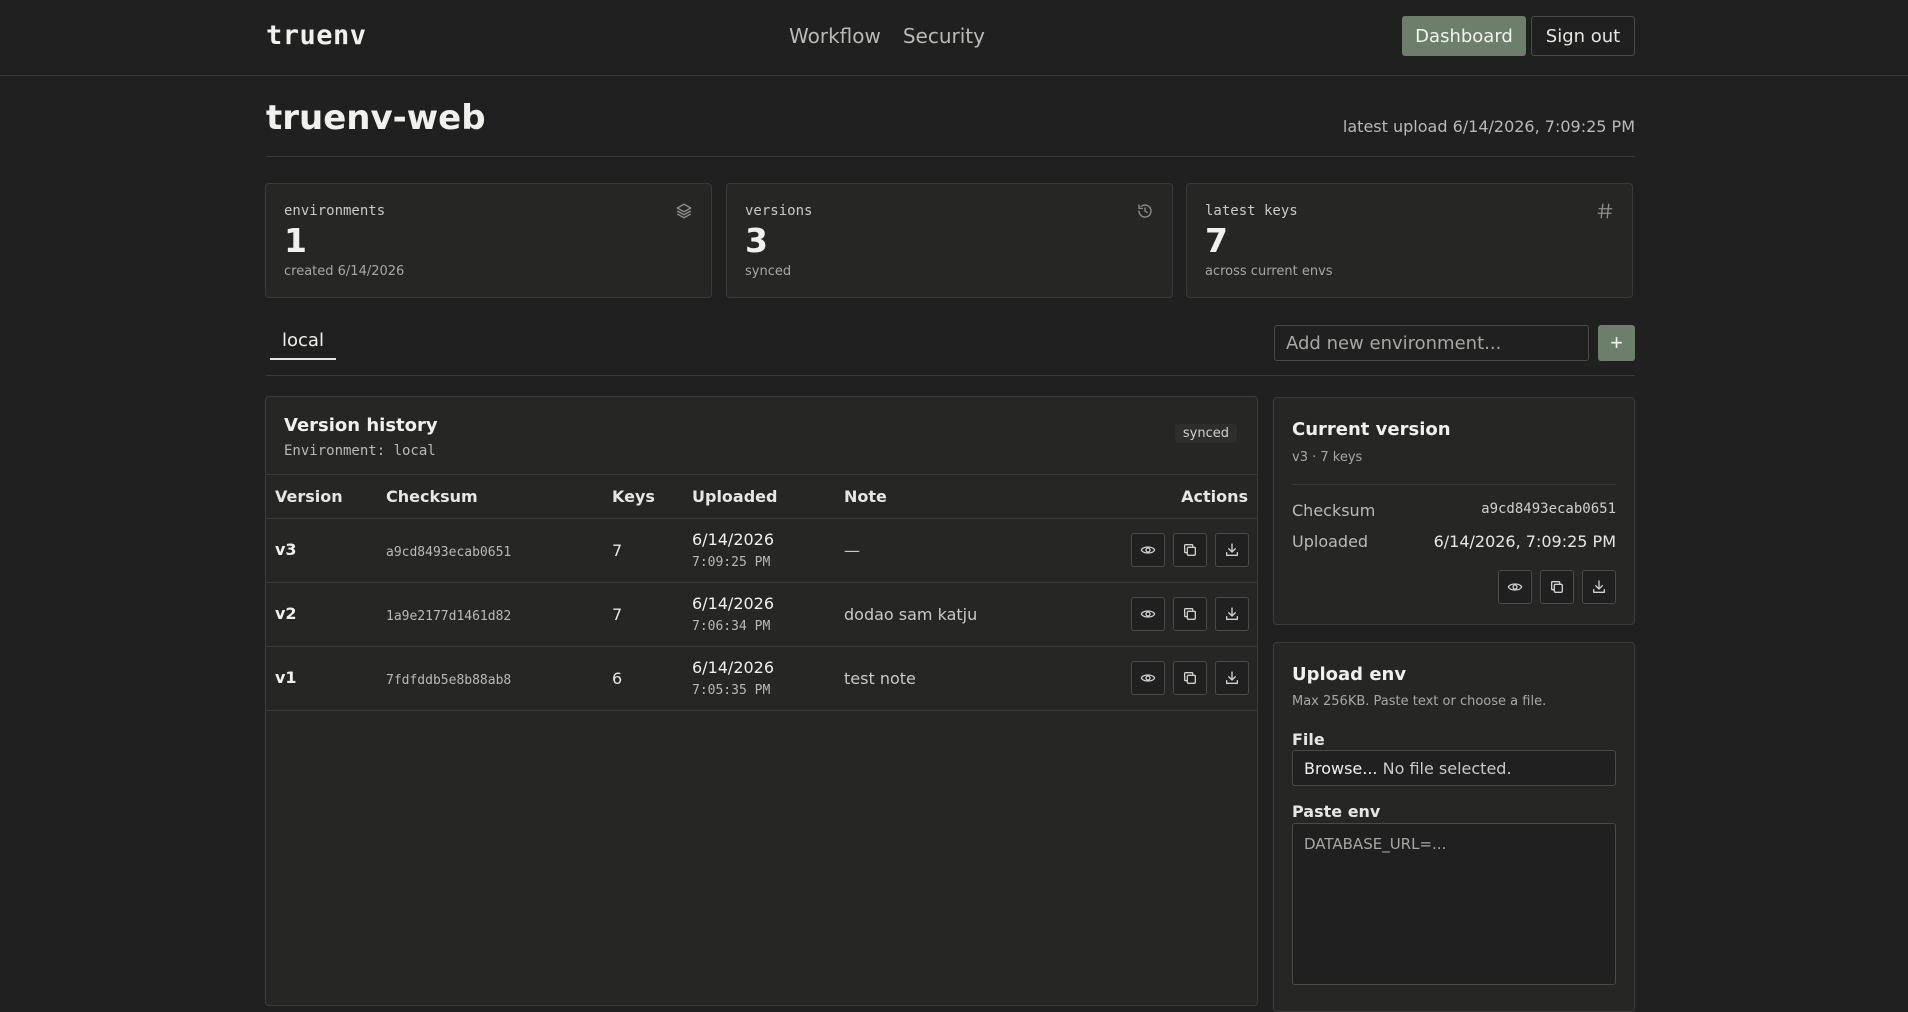 The height and width of the screenshot is (1012, 1908). What do you see at coordinates (449, 552) in the screenshot?
I see `checksum-cell: a9cd8493ecab0651` at bounding box center [449, 552].